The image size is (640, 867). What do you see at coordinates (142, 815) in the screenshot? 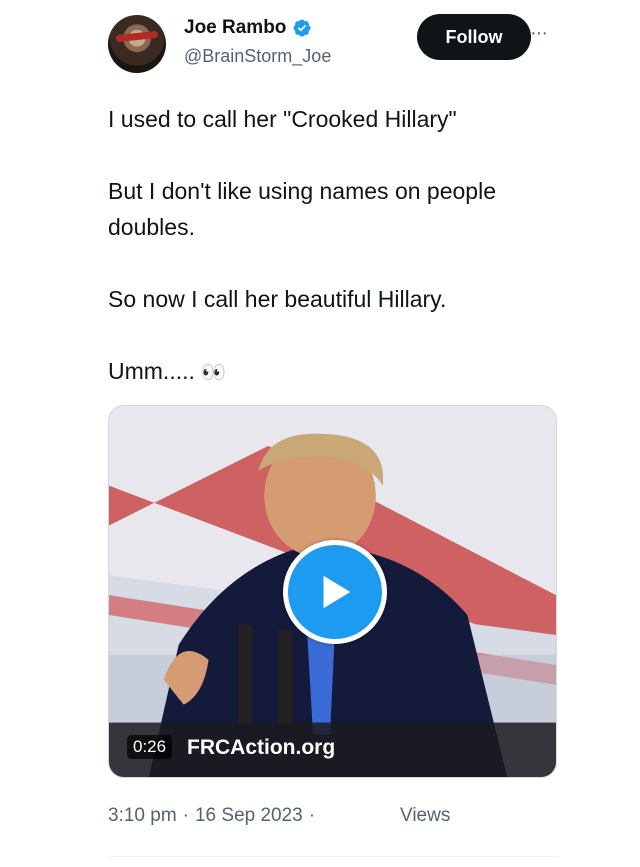
I see `tweet-time: 3:10 pm` at bounding box center [142, 815].